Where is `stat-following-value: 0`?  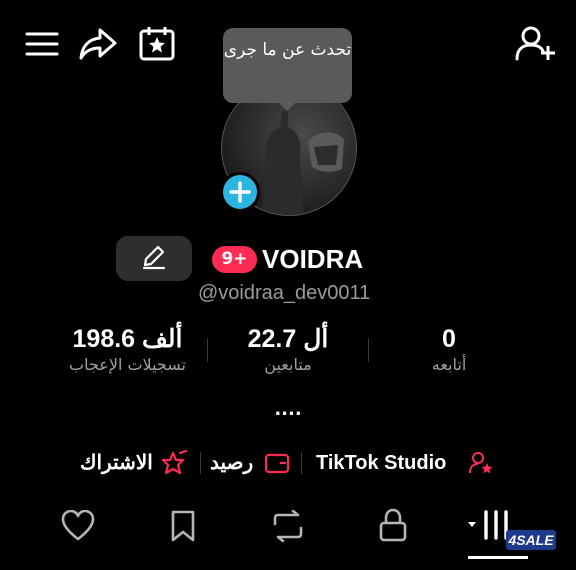
stat-following-value: 0 is located at coordinates (449, 339).